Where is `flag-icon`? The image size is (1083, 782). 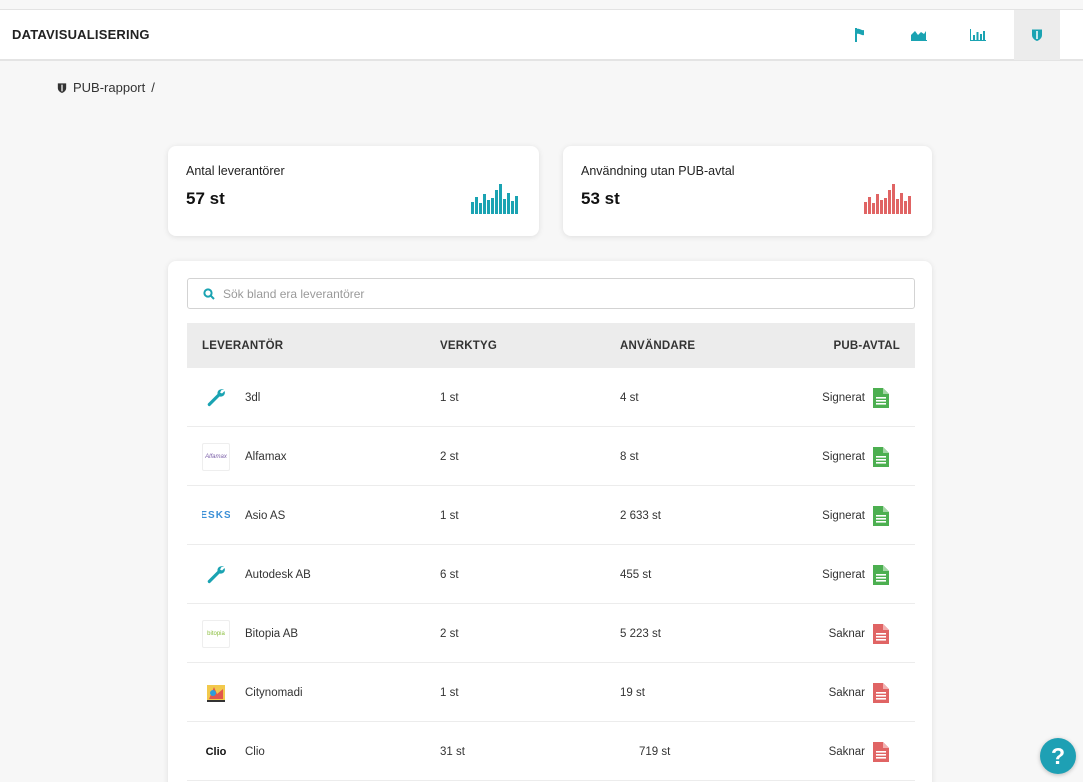 flag-icon is located at coordinates (859, 35).